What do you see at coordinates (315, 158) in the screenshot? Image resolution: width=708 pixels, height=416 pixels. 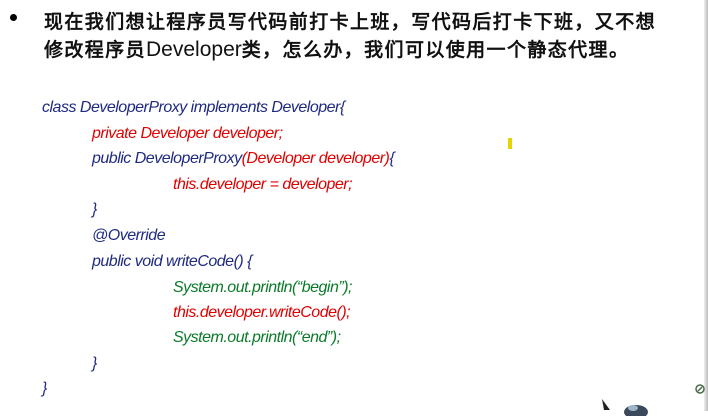 I see `code-line-3-b: (Developer developer)` at bounding box center [315, 158].